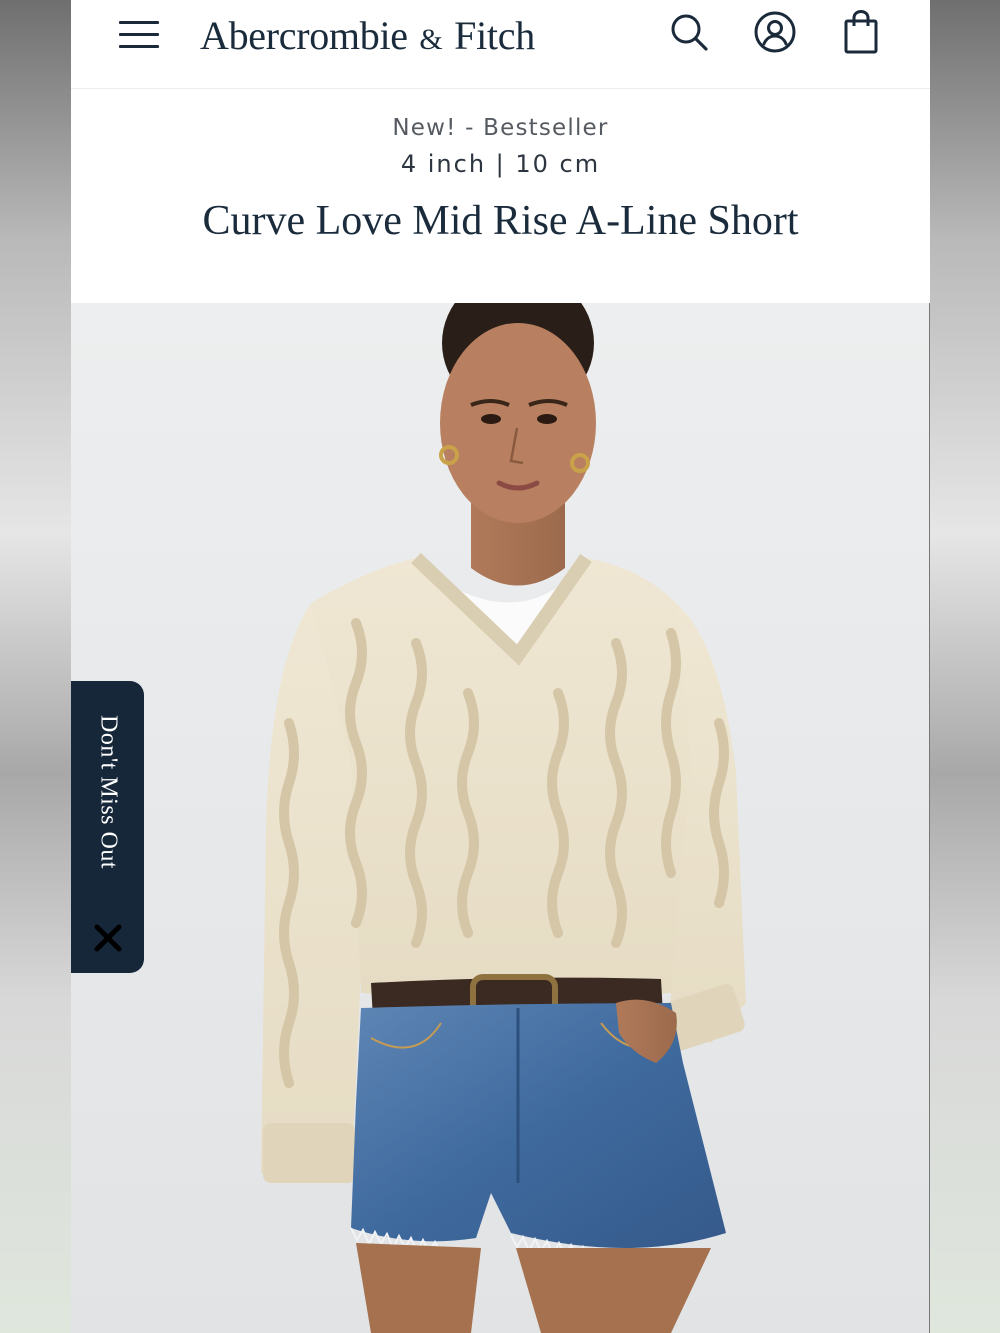 The image size is (1000, 1333). I want to click on shopping-bag-icon, so click(861, 32).